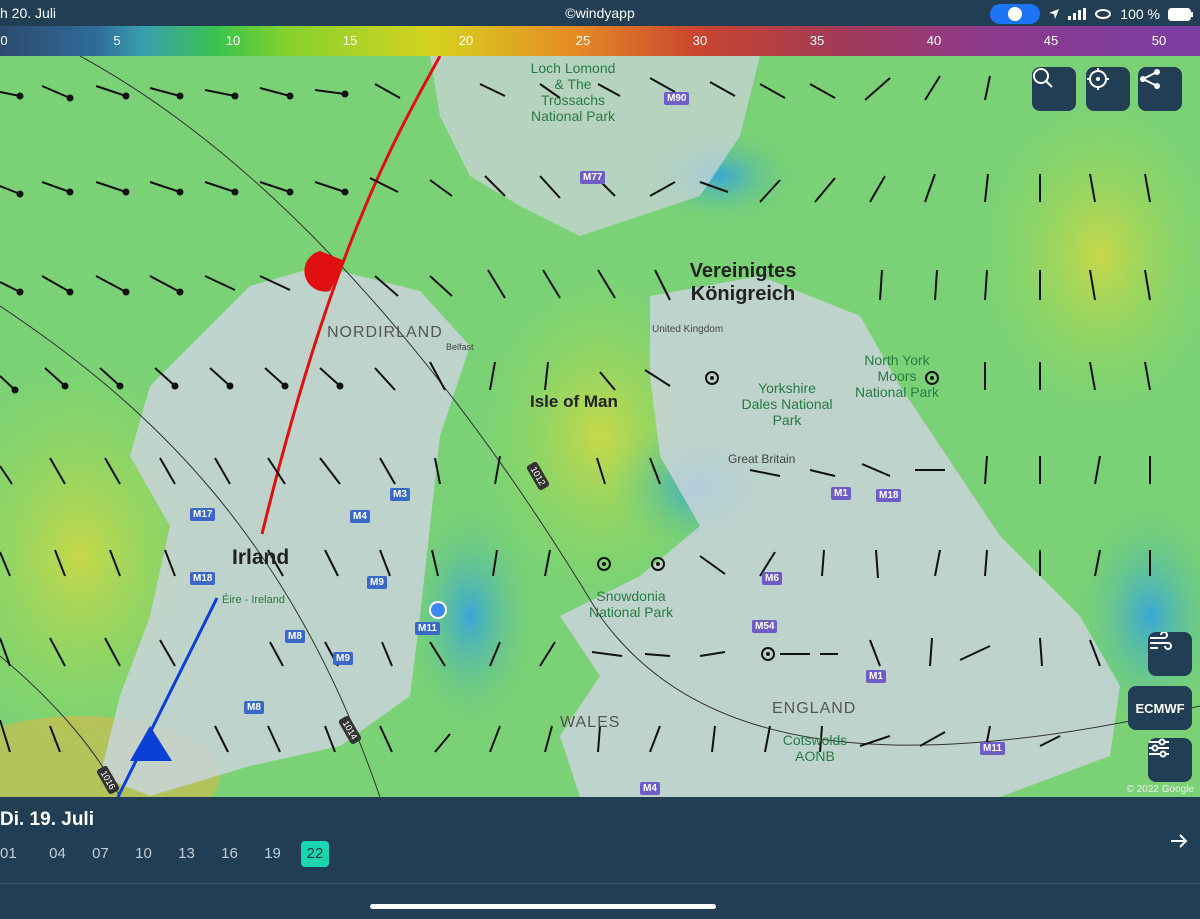 The height and width of the screenshot is (919, 1200). What do you see at coordinates (1092, 14) in the screenshot?
I see `status-right: 100 %` at bounding box center [1092, 14].